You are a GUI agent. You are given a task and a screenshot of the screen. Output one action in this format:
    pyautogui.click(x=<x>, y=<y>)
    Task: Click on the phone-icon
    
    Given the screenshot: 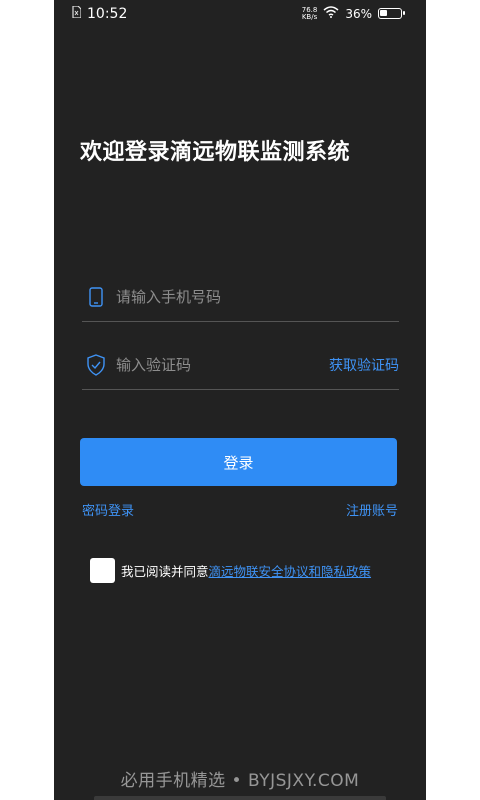 What is the action you would take?
    pyautogui.click(x=96, y=297)
    